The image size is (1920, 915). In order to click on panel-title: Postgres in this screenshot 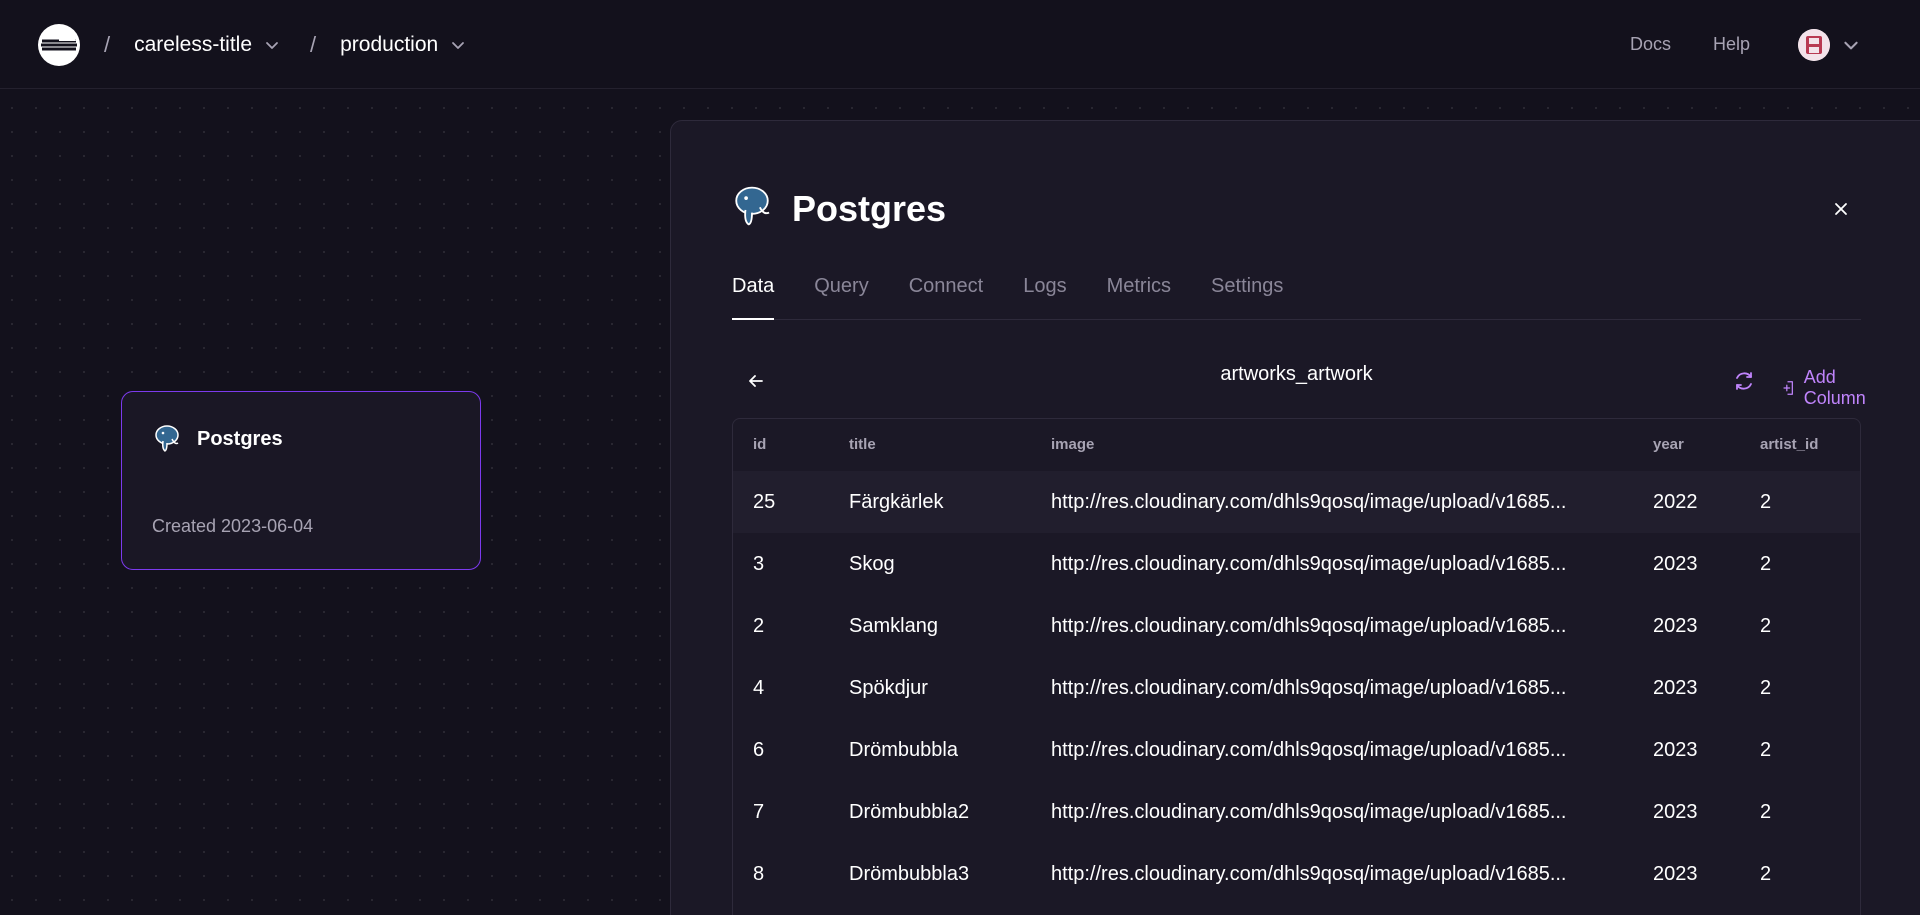, I will do `click(869, 208)`.